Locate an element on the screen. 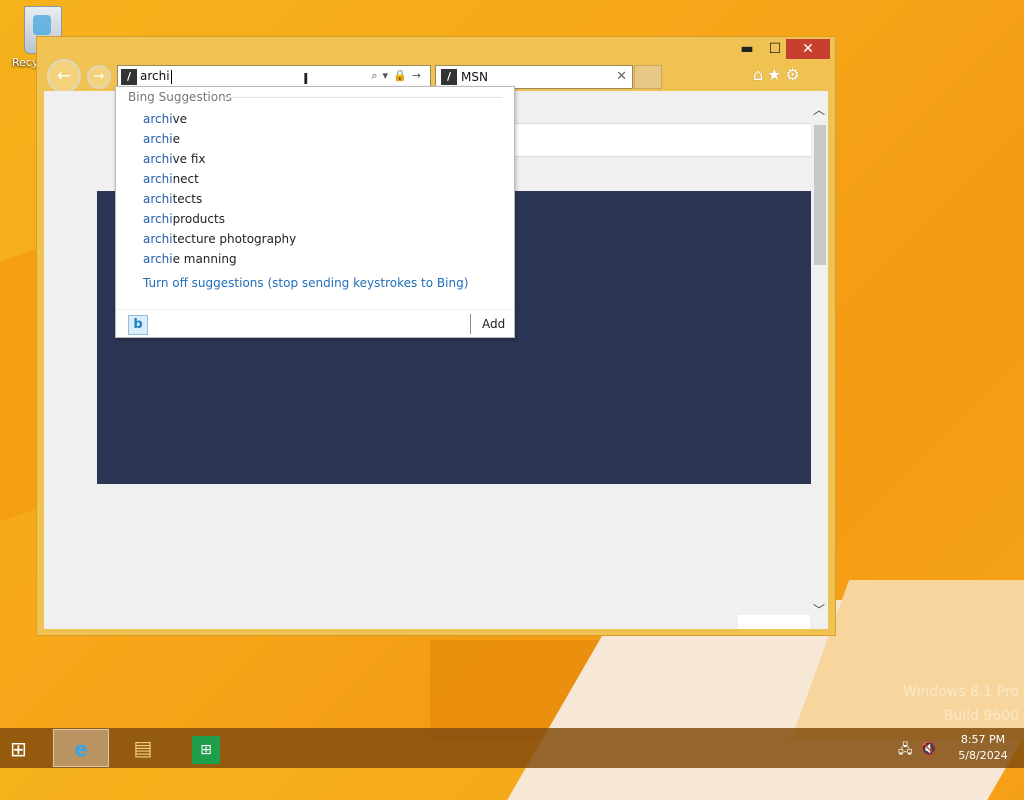  start-button: ⊞ is located at coordinates (18, 749).